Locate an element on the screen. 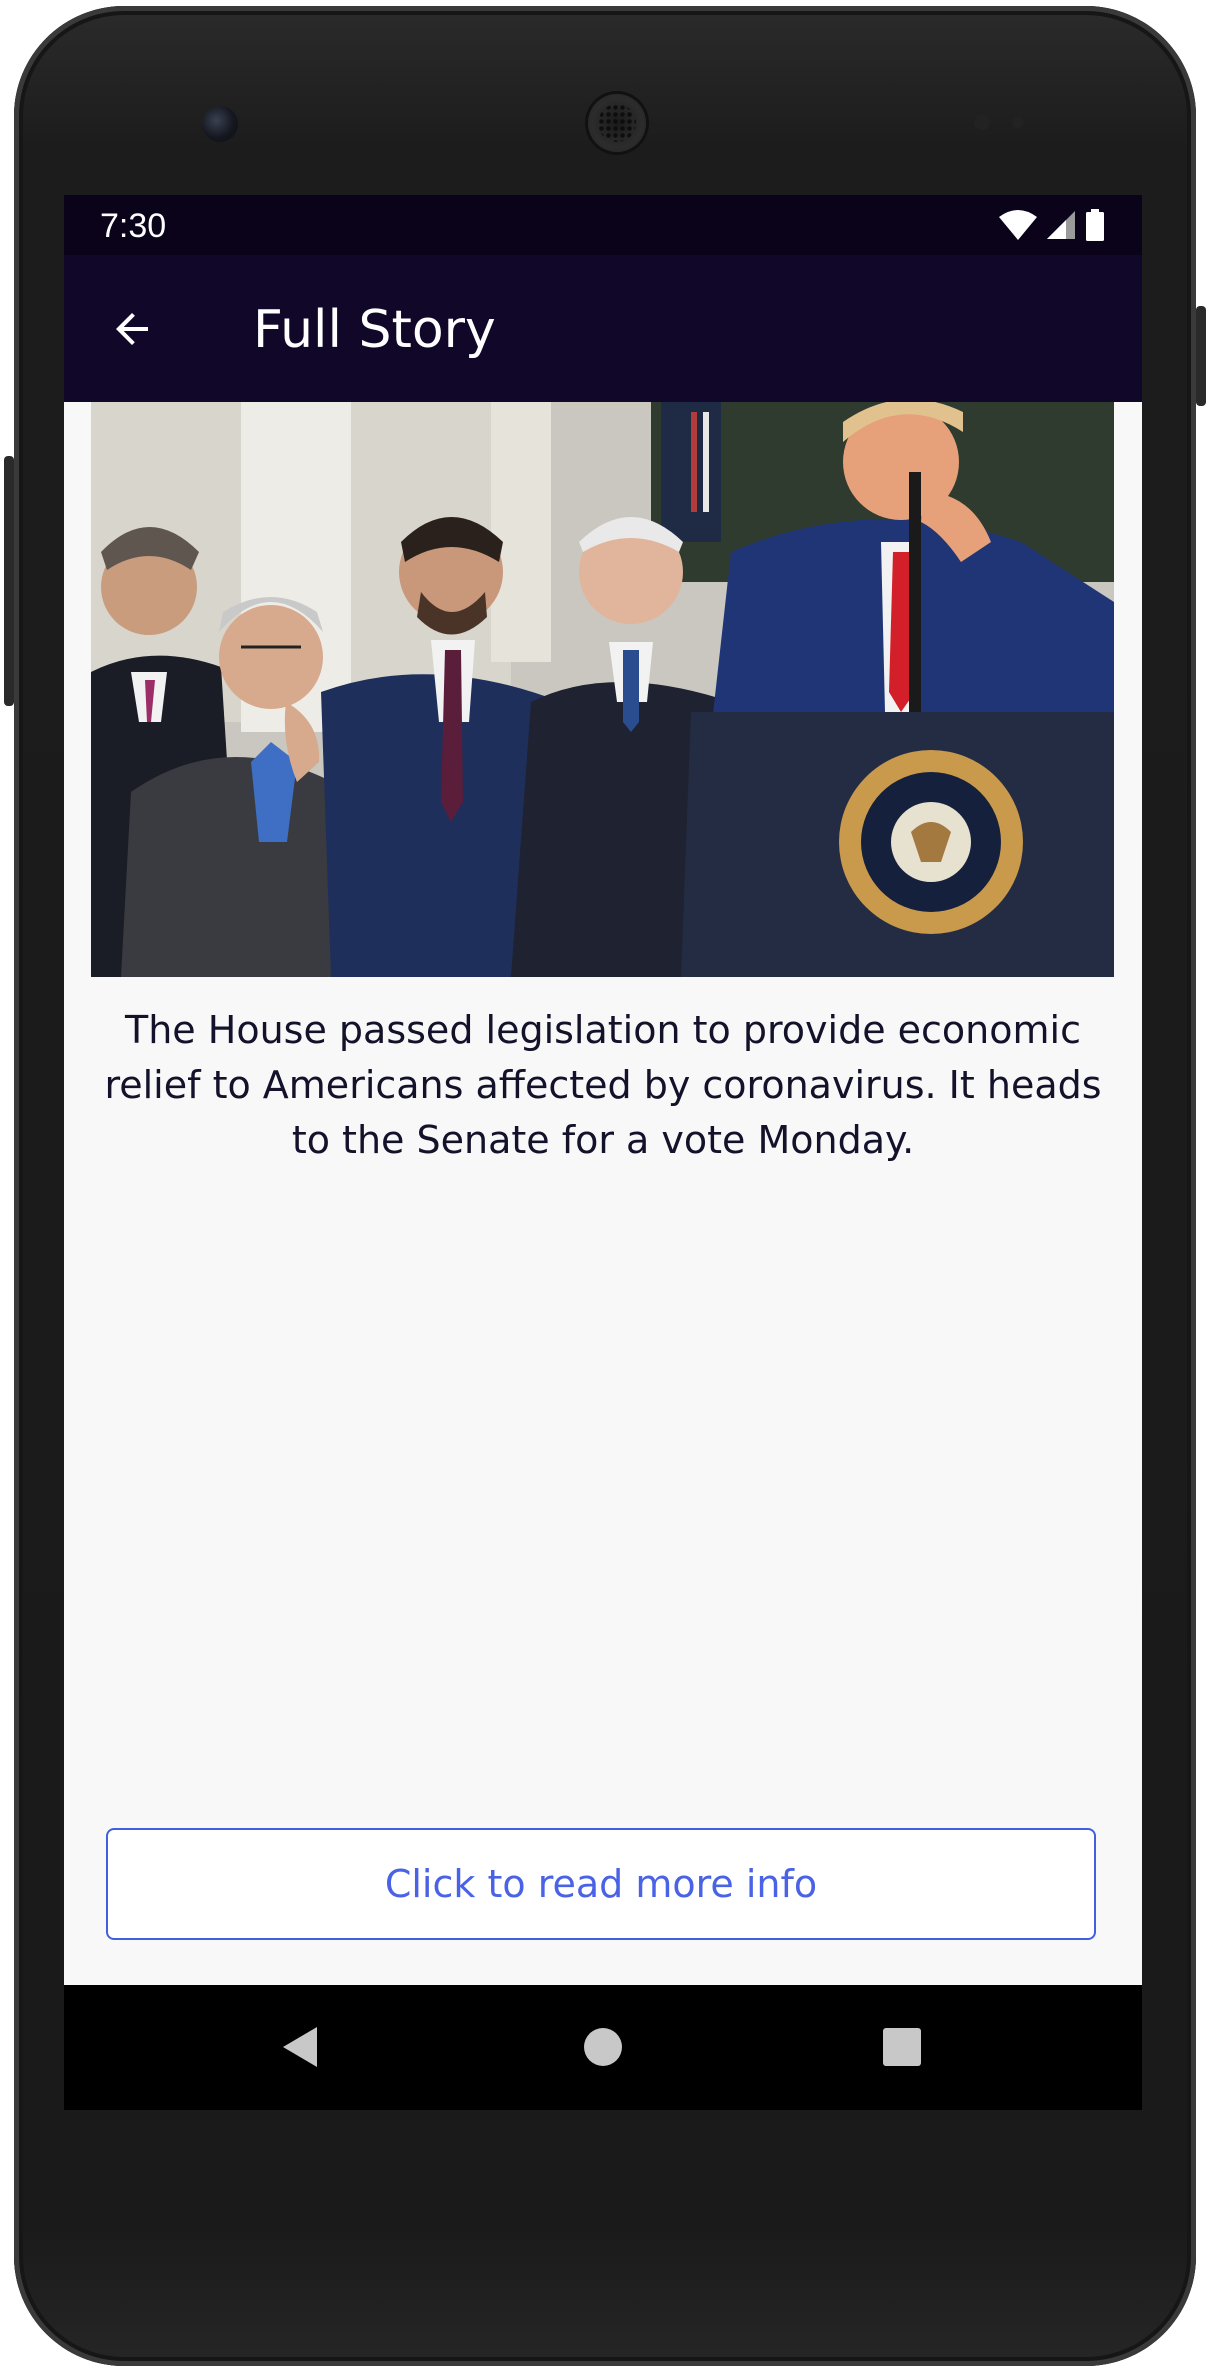 The image size is (1210, 2375). triangle-back-icon is located at coordinates (300, 2047).